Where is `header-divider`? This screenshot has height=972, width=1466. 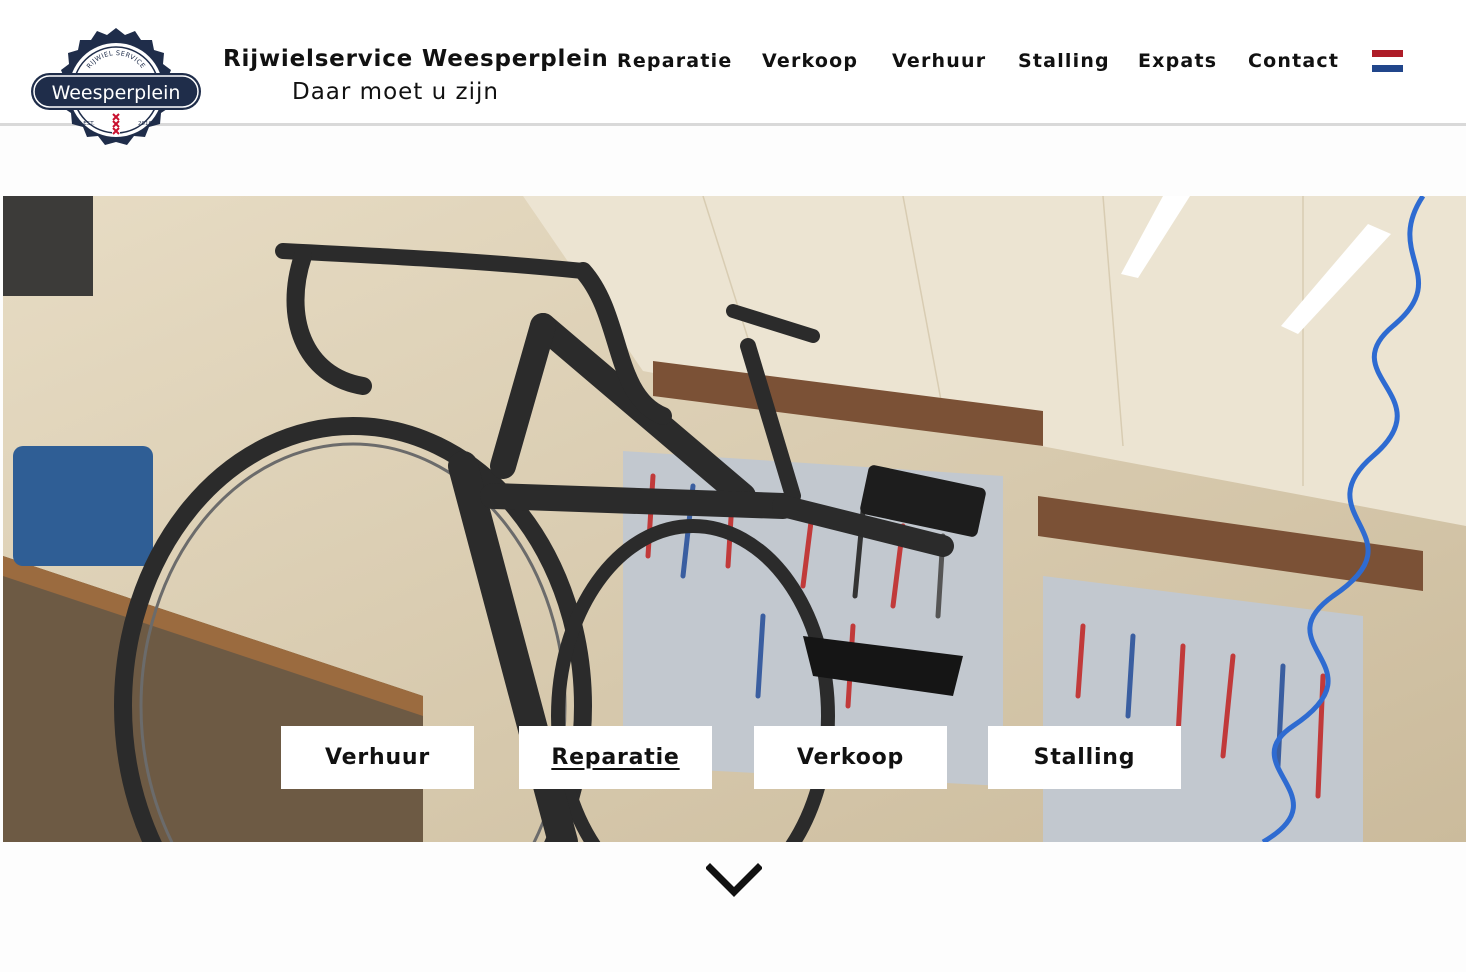
header-divider is located at coordinates (733, 124).